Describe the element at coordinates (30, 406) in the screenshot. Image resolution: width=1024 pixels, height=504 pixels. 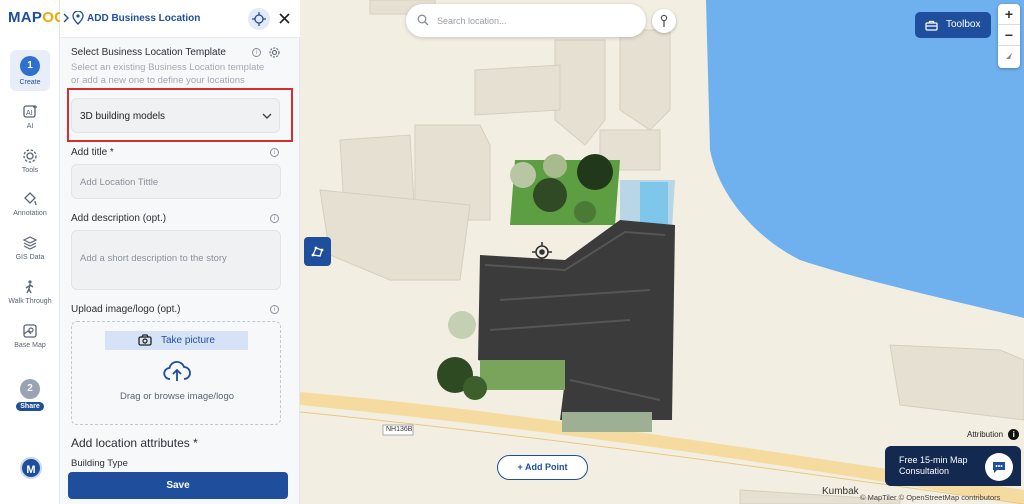
I see `share-step-label: Share` at that location.